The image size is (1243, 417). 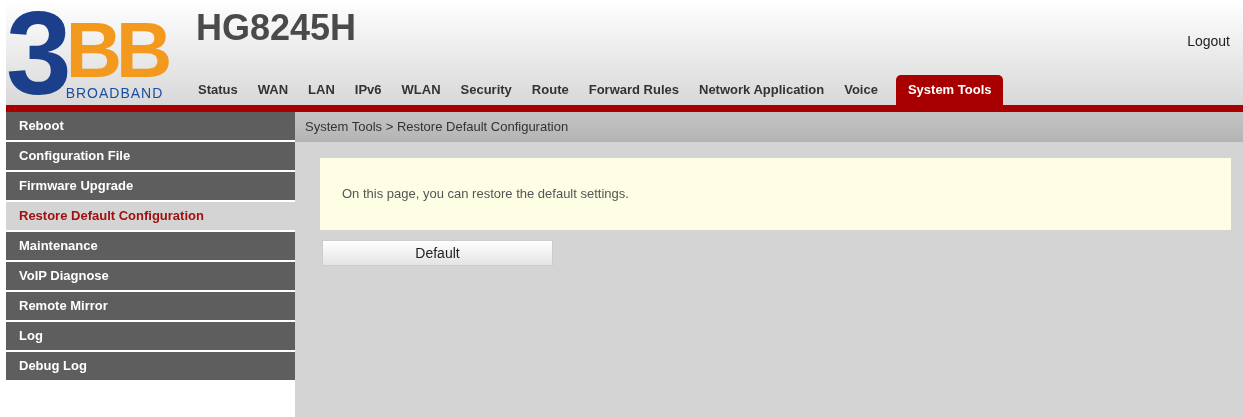 I want to click on sidebar-item: VoIP Diagnose, so click(x=150, y=276).